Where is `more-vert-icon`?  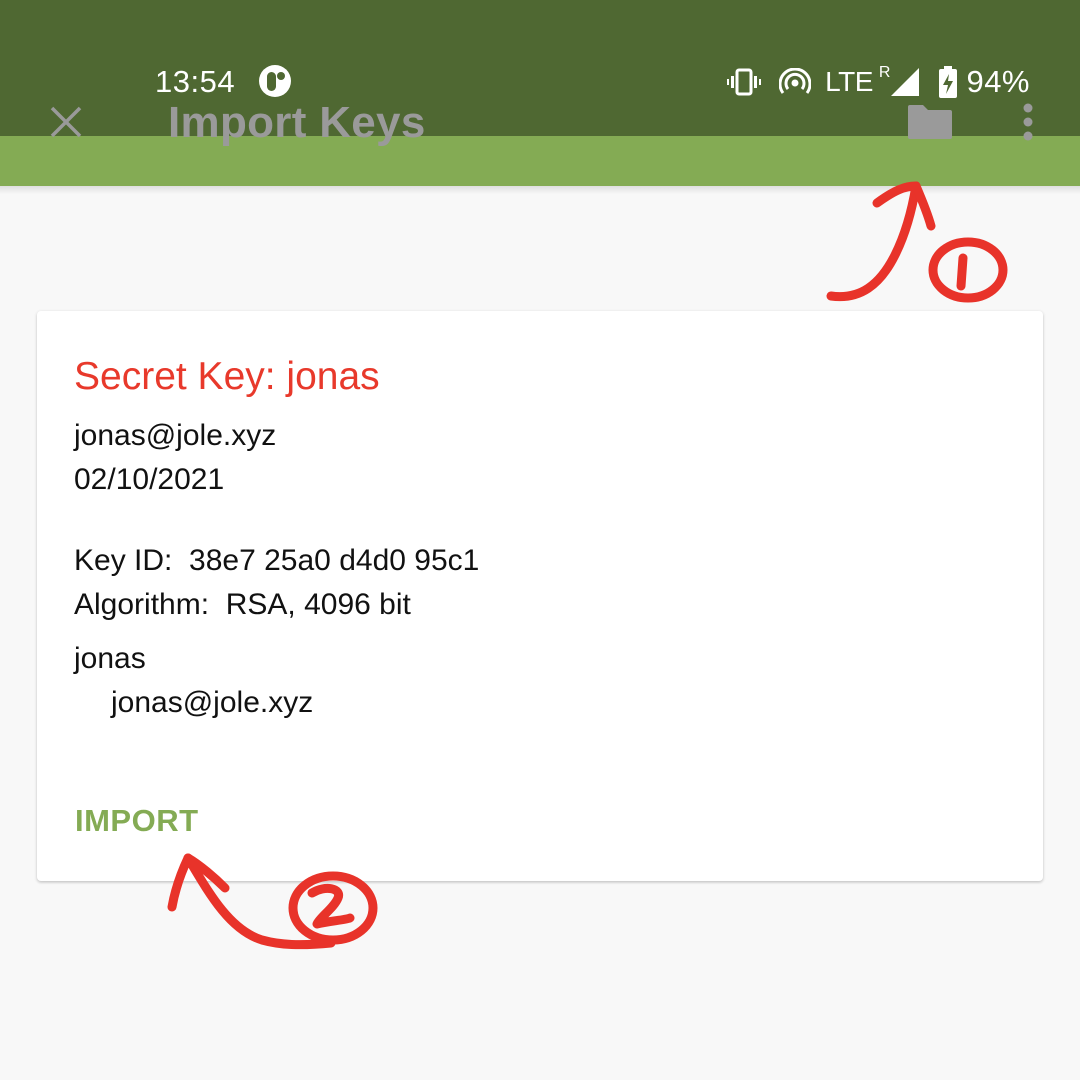
more-vert-icon is located at coordinates (1028, 122).